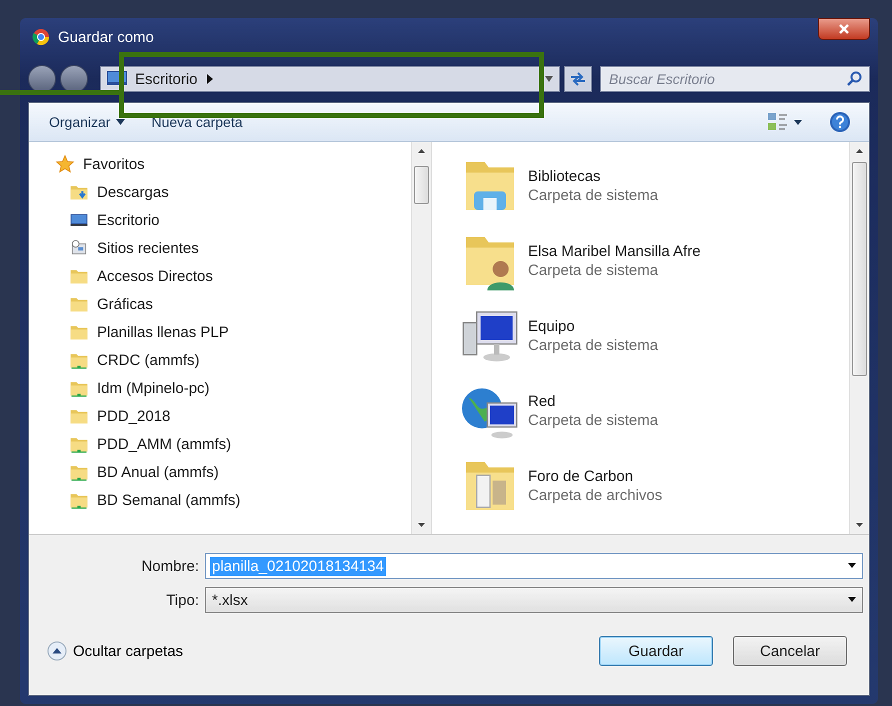 The height and width of the screenshot is (706, 892). I want to click on file-type-dropdown: *.xlsx, so click(534, 600).